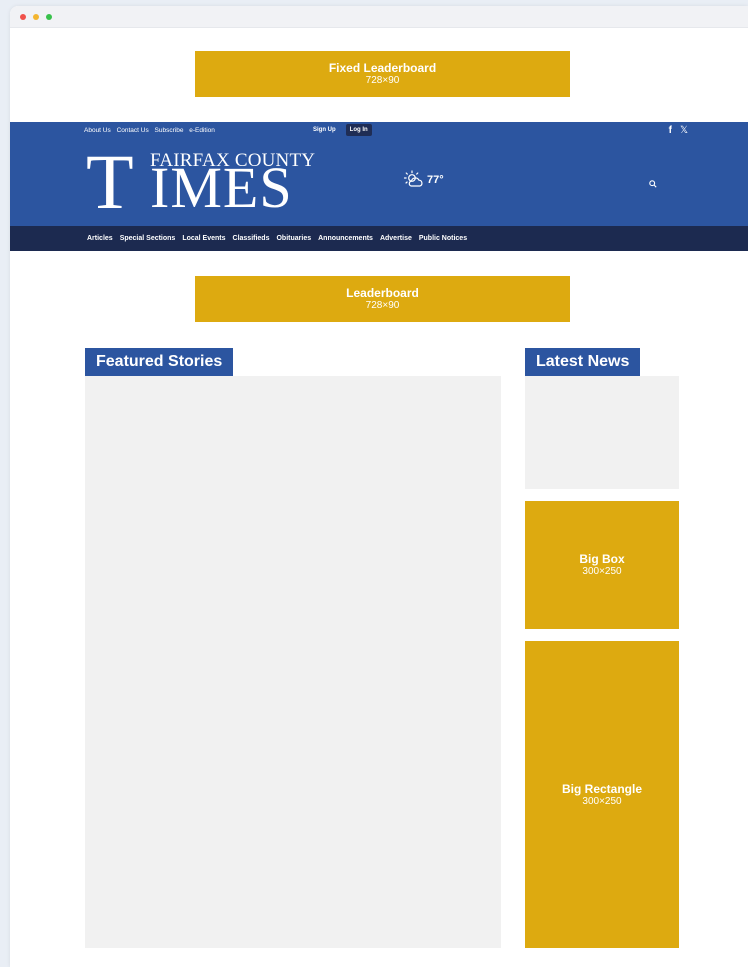  Describe the element at coordinates (602, 432) in the screenshot. I see `latest-news-content` at that location.